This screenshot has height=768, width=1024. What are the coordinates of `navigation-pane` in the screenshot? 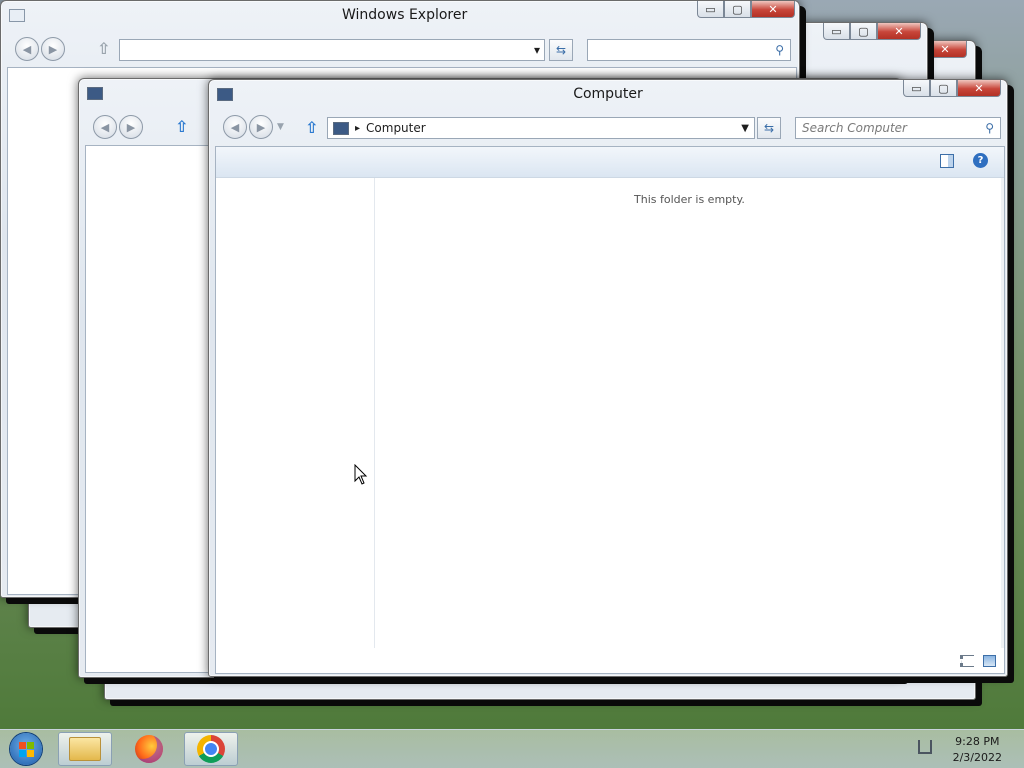 It's located at (295, 413).